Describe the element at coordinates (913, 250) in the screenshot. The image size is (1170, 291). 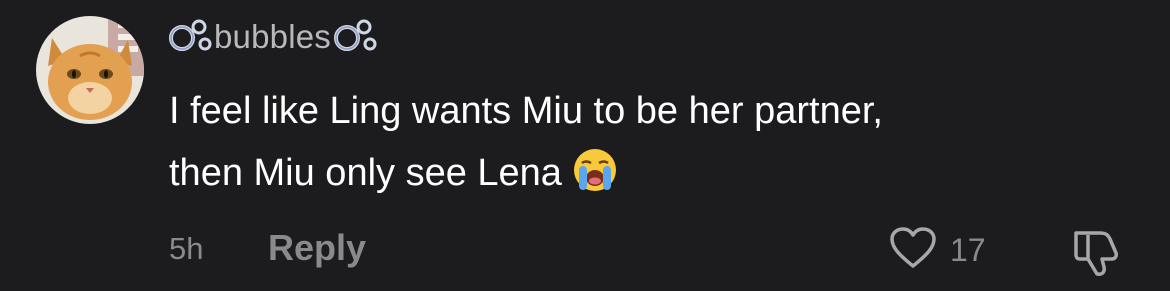
I see `heart-icon` at that location.